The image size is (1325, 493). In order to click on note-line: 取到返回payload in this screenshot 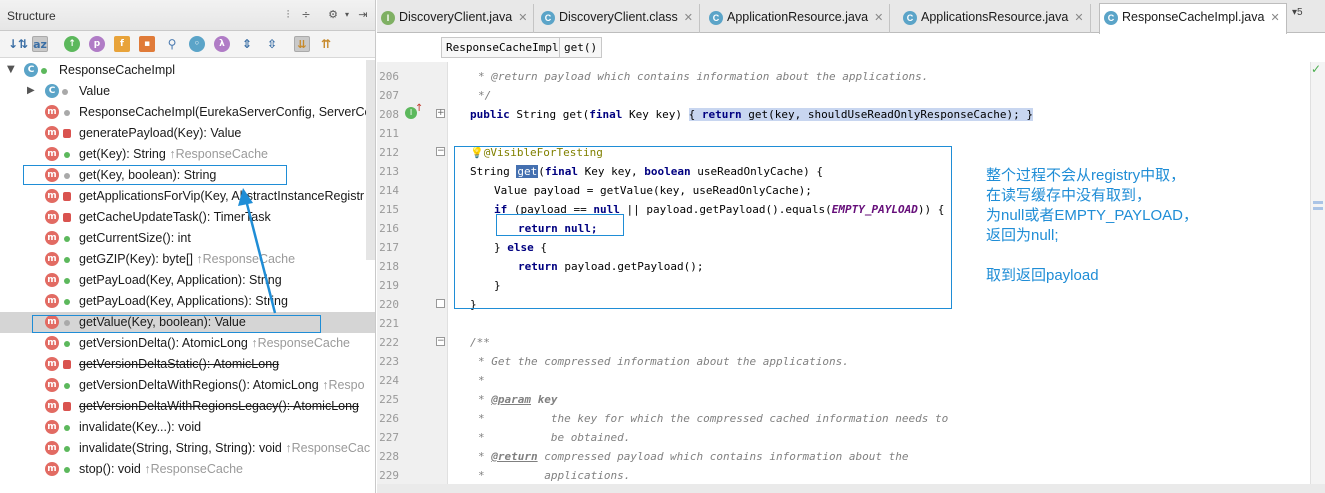, I will do `click(1042, 275)`.